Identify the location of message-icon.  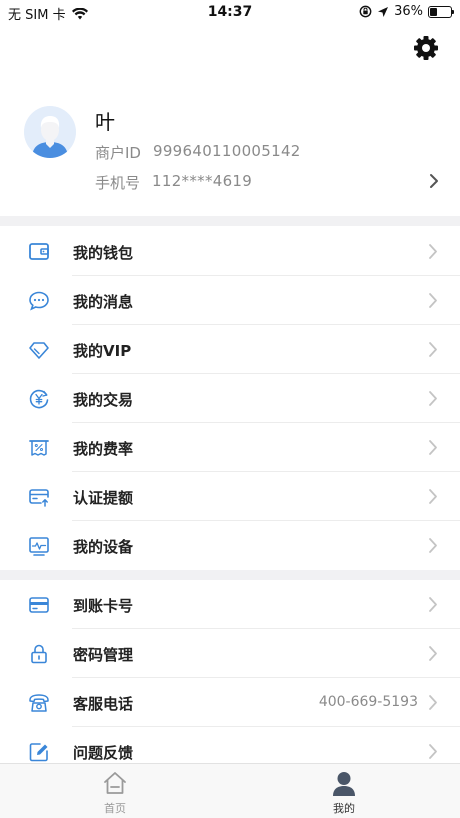
(39, 301).